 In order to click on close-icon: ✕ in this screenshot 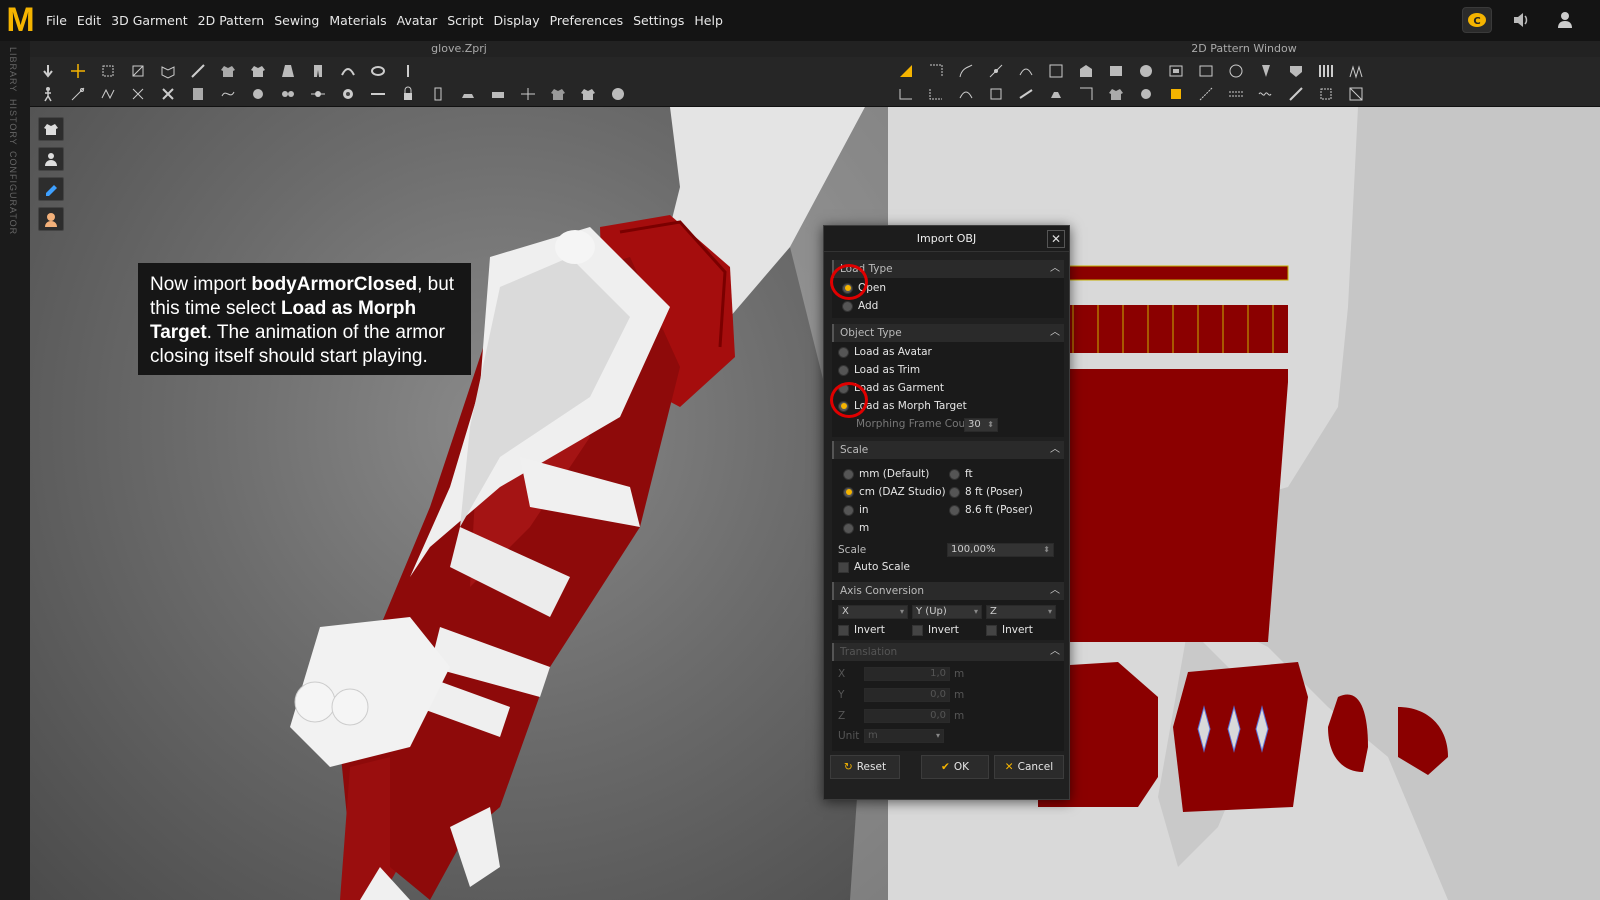, I will do `click(1056, 239)`.